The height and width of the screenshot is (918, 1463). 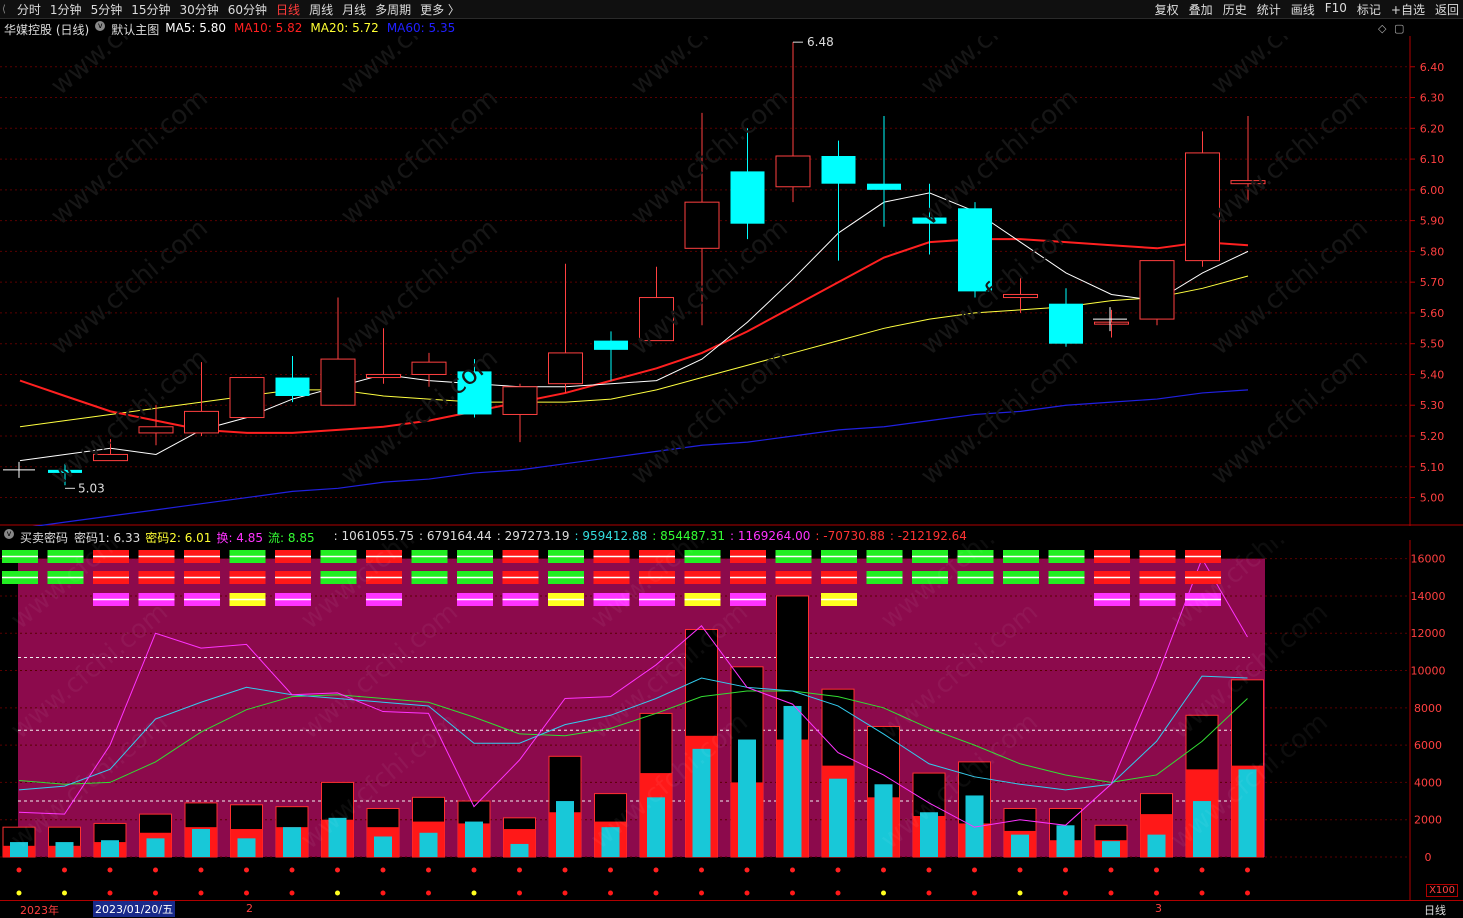 I want to click on period-tab: 日线, so click(x=288, y=9).